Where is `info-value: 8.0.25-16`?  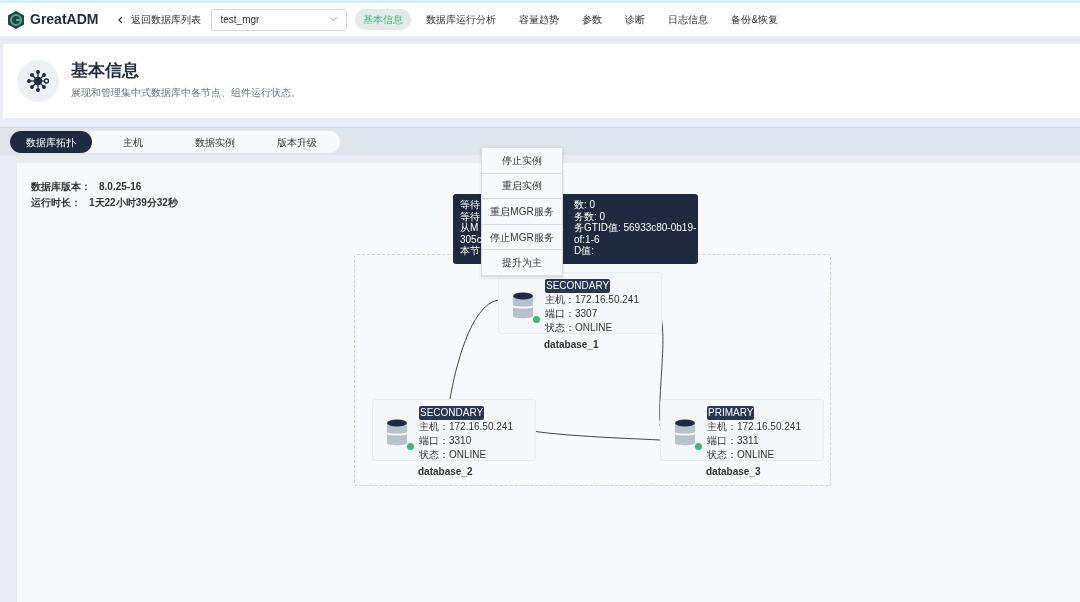 info-value: 8.0.25-16 is located at coordinates (120, 187).